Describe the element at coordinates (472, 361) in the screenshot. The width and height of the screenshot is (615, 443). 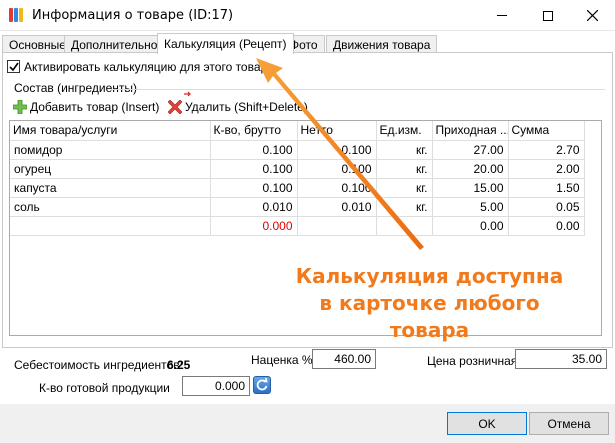
I see `retail-price-label: Цена розничная` at that location.